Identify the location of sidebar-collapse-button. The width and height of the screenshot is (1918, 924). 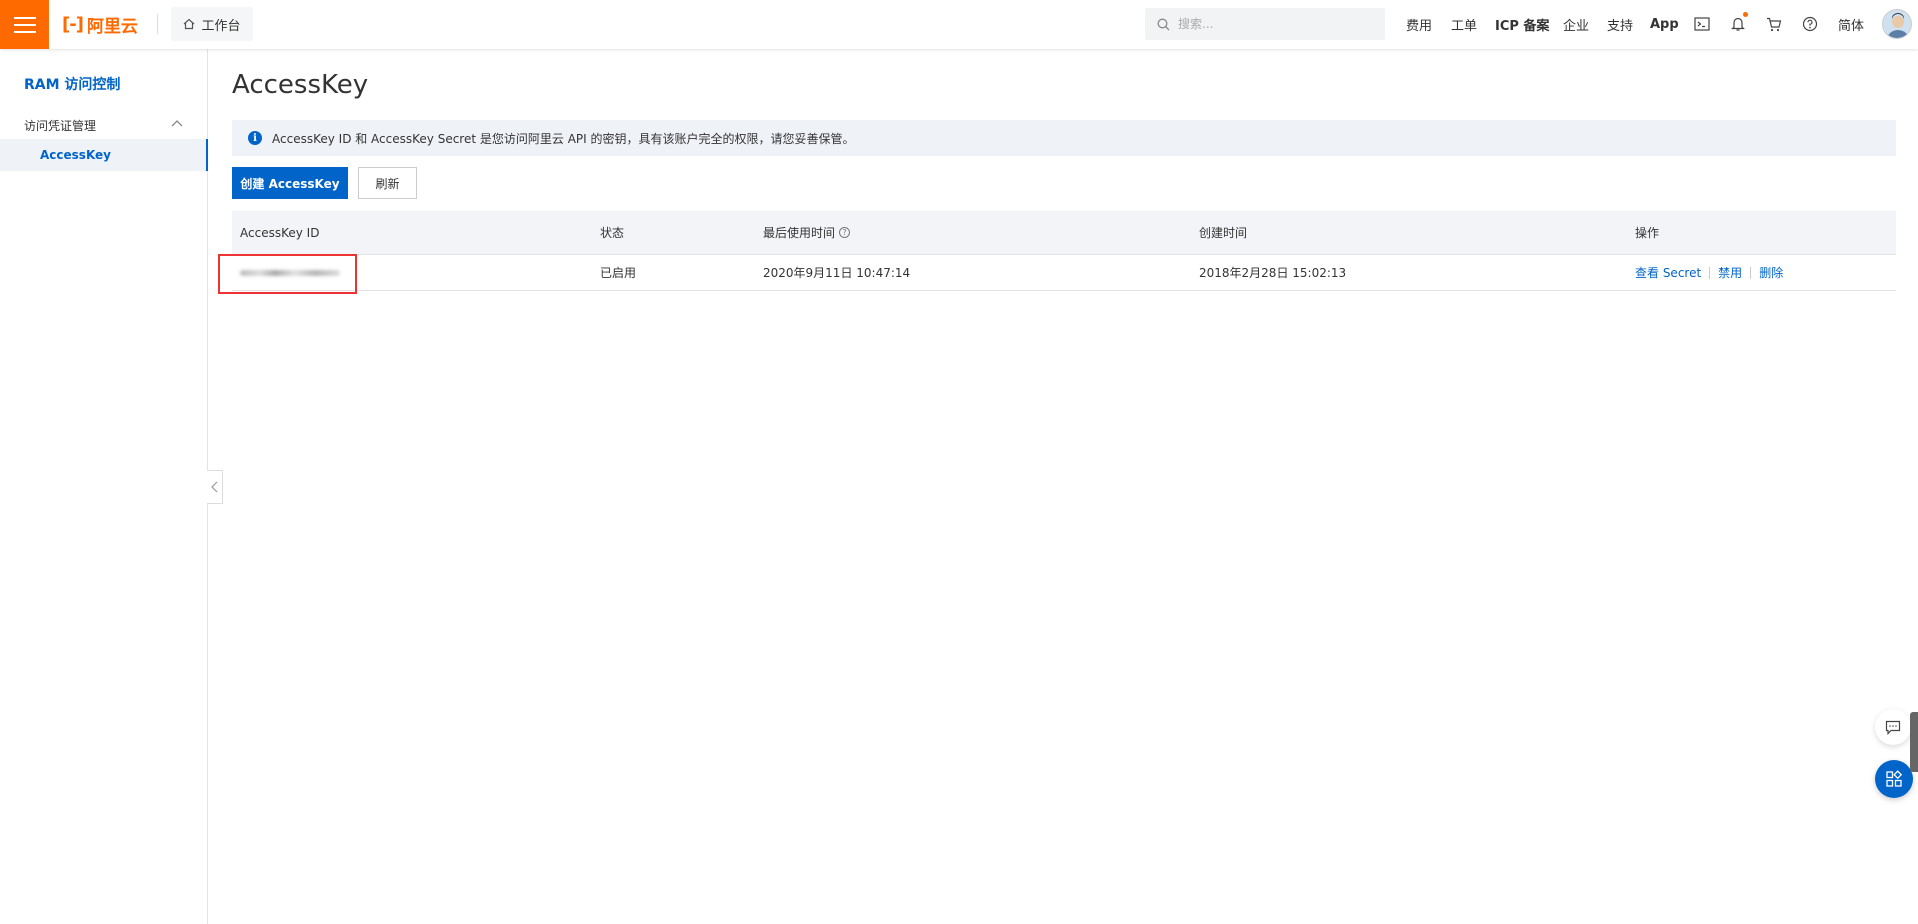
(215, 487).